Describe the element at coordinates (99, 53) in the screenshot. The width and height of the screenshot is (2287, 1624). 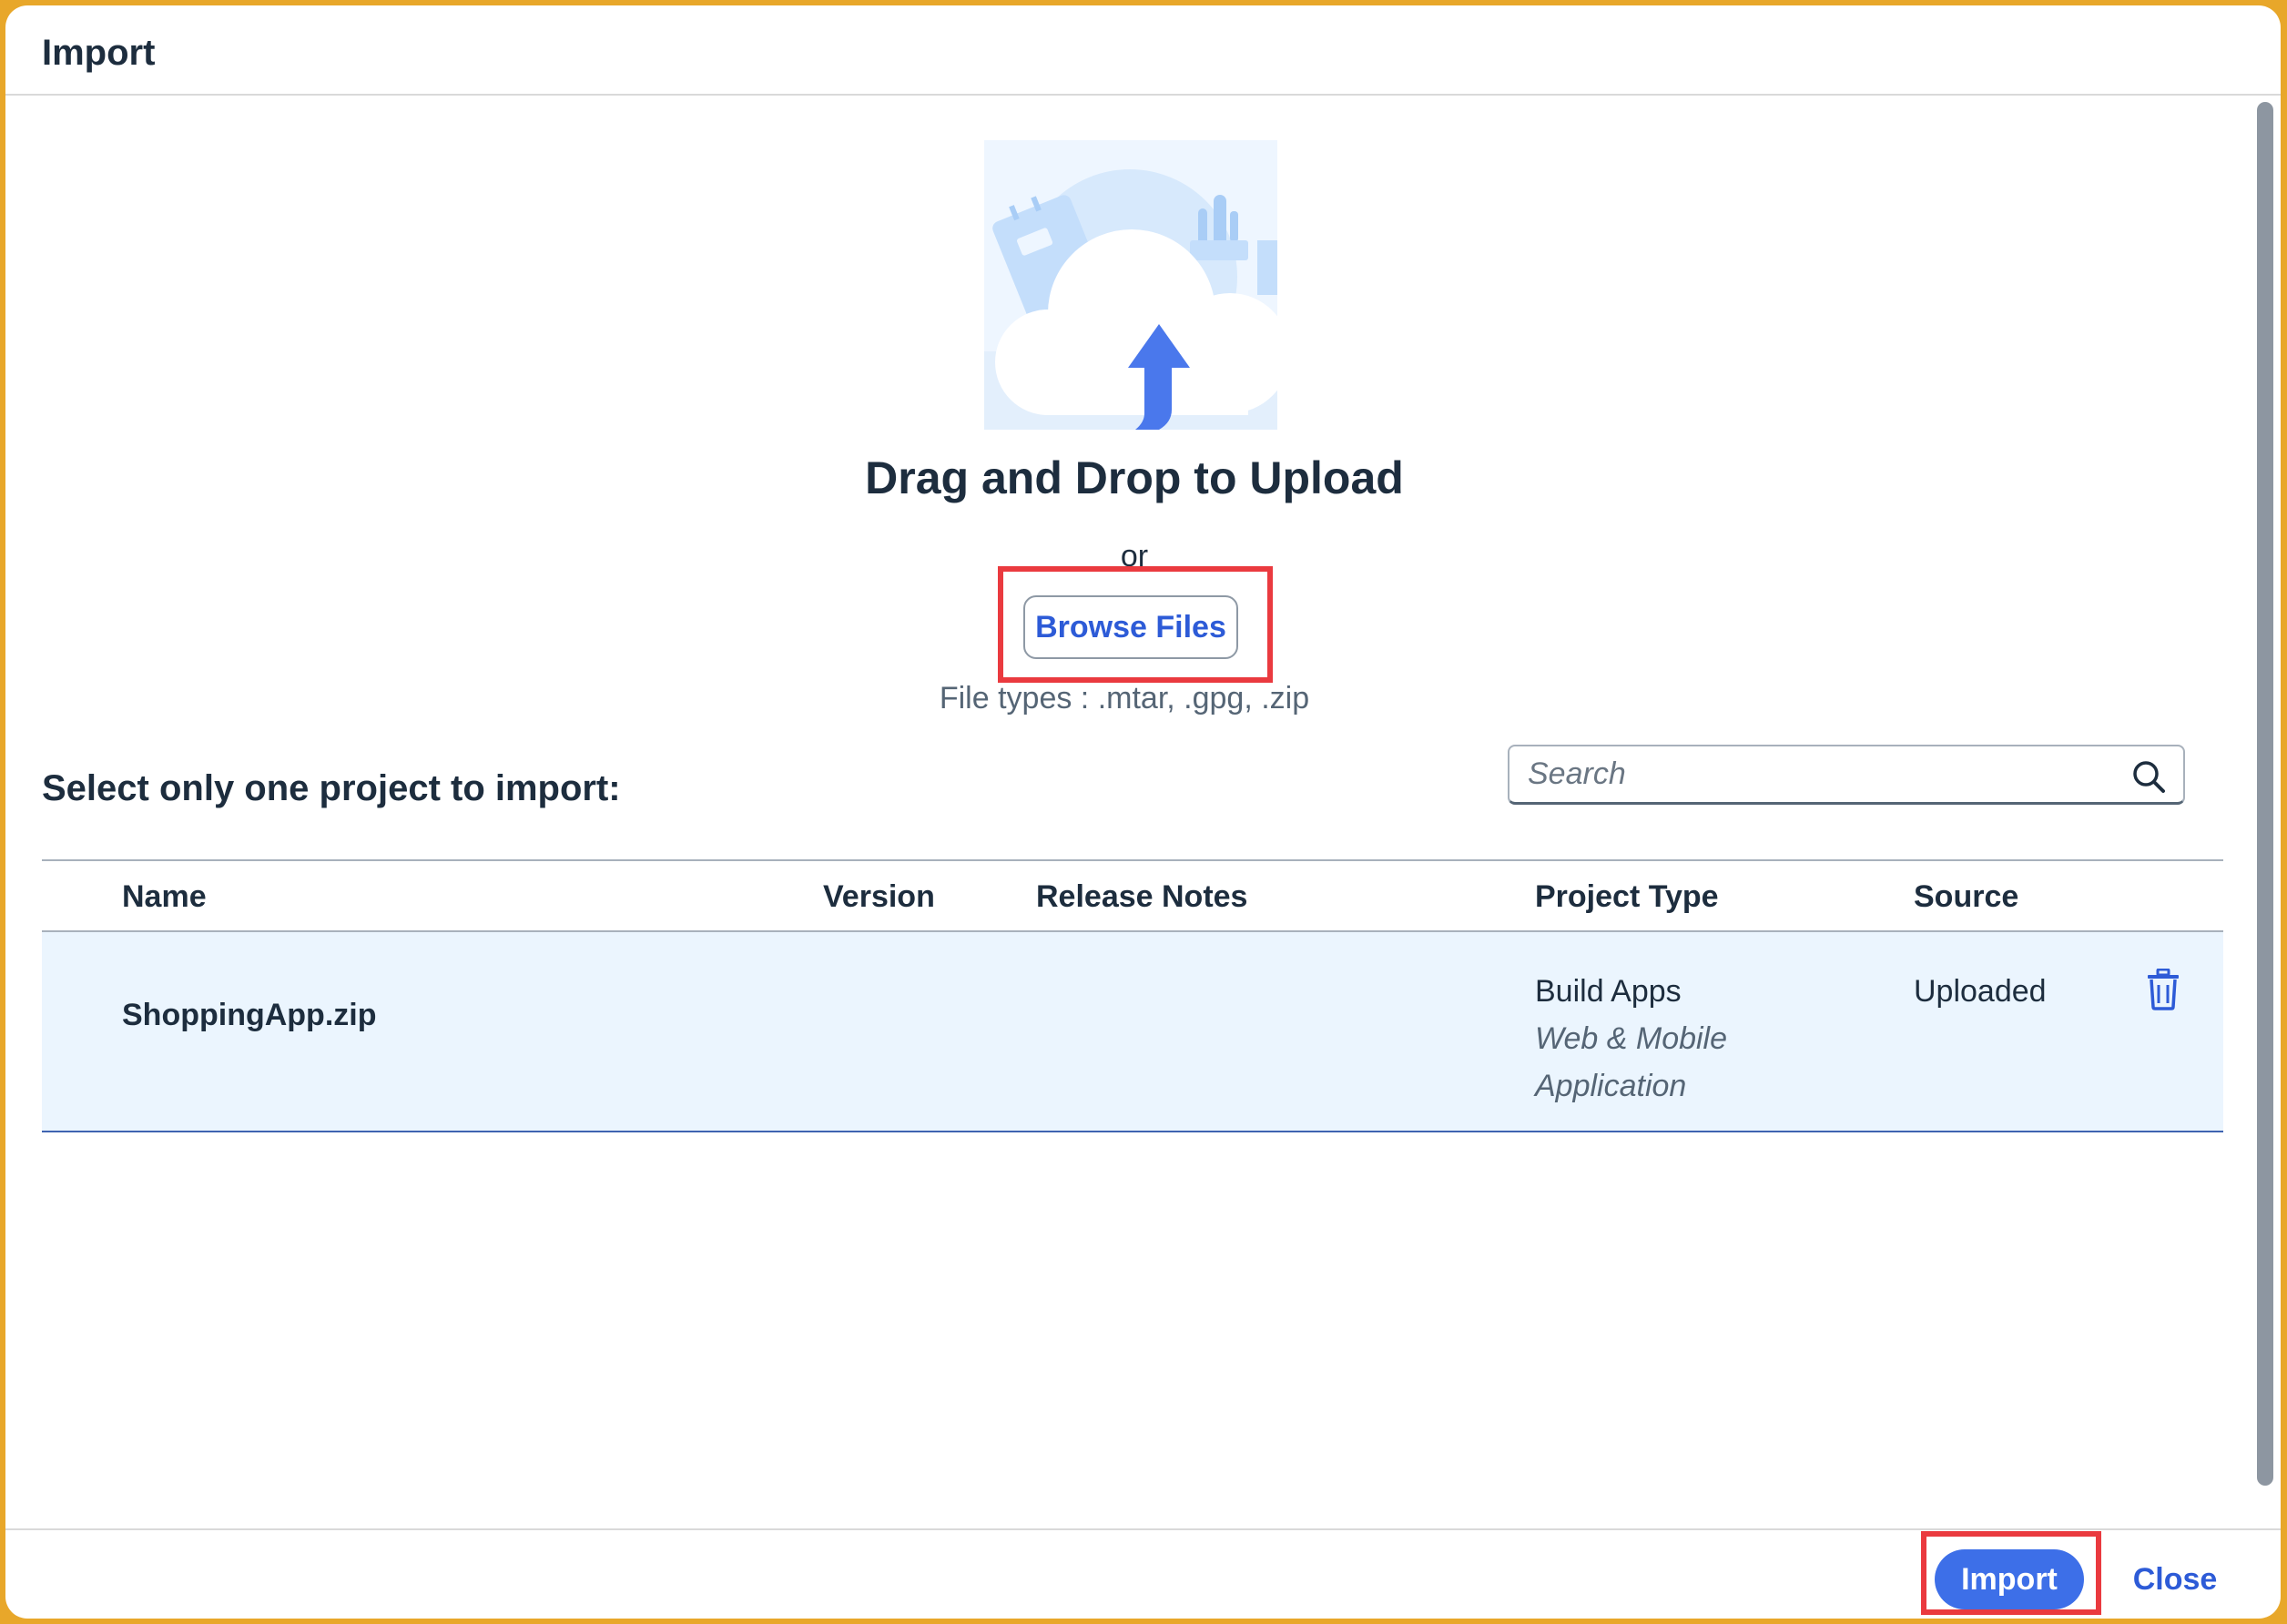
I see `dialog-title: Import` at that location.